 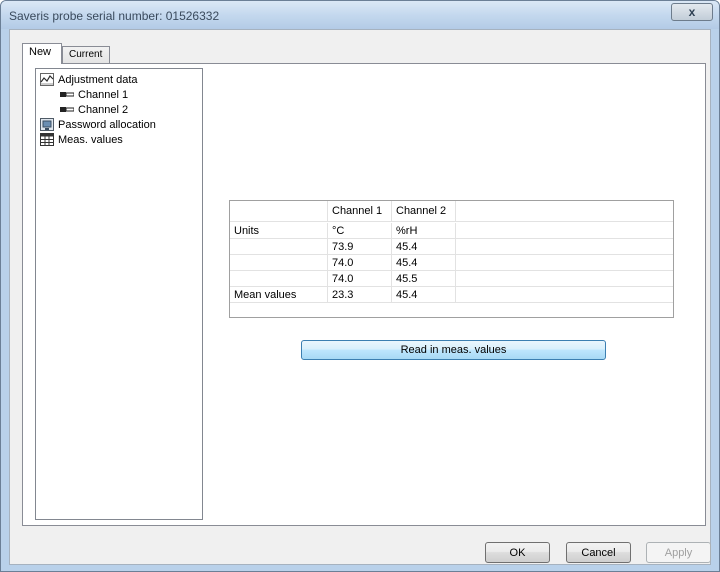 I want to click on close-icon: x, so click(x=692, y=12).